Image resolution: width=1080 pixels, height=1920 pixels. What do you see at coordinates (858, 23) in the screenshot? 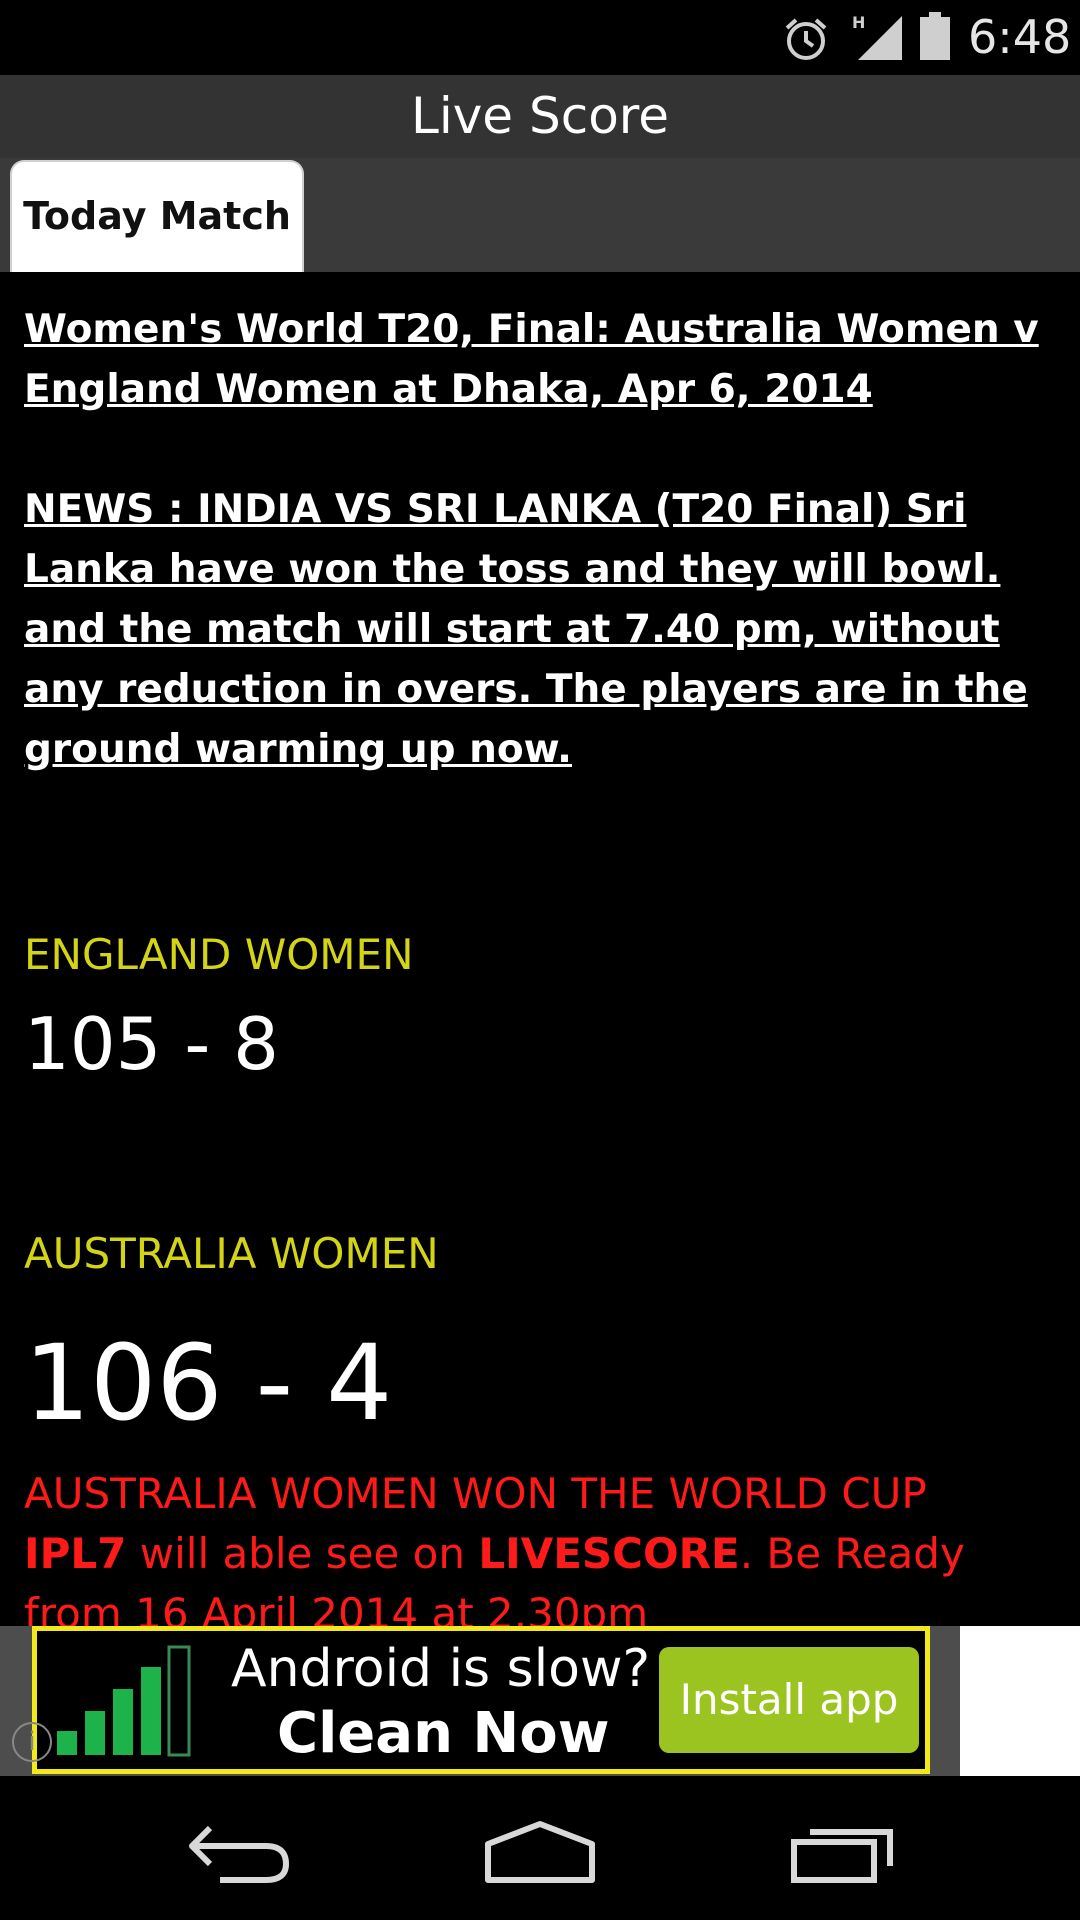
I see `network-type-label: H` at bounding box center [858, 23].